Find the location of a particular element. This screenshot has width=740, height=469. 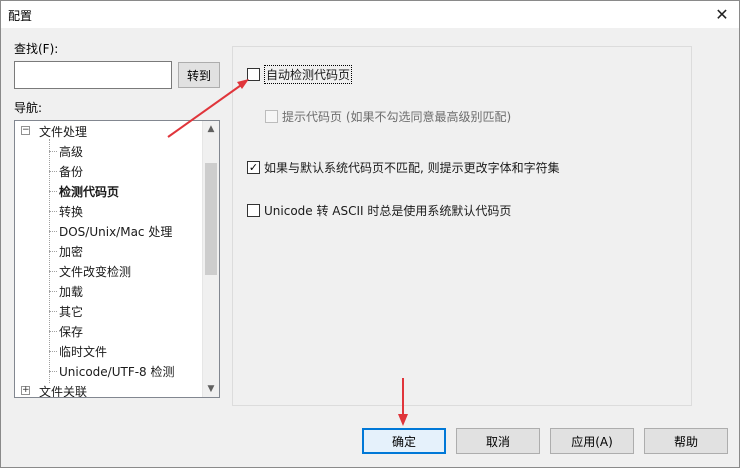

tree-item-backup: 备份 is located at coordinates (109, 171).